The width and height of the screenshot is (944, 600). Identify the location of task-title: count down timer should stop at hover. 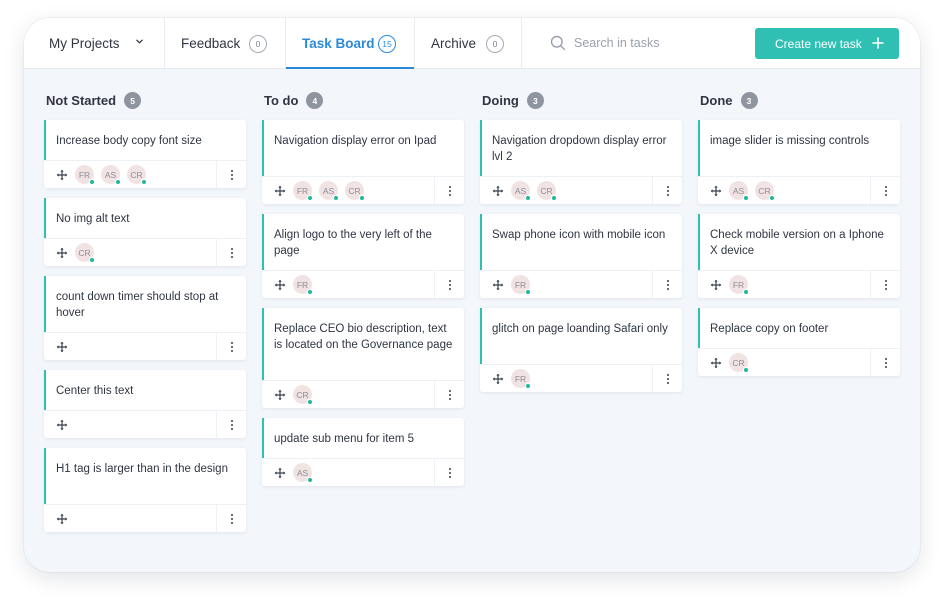
(137, 305).